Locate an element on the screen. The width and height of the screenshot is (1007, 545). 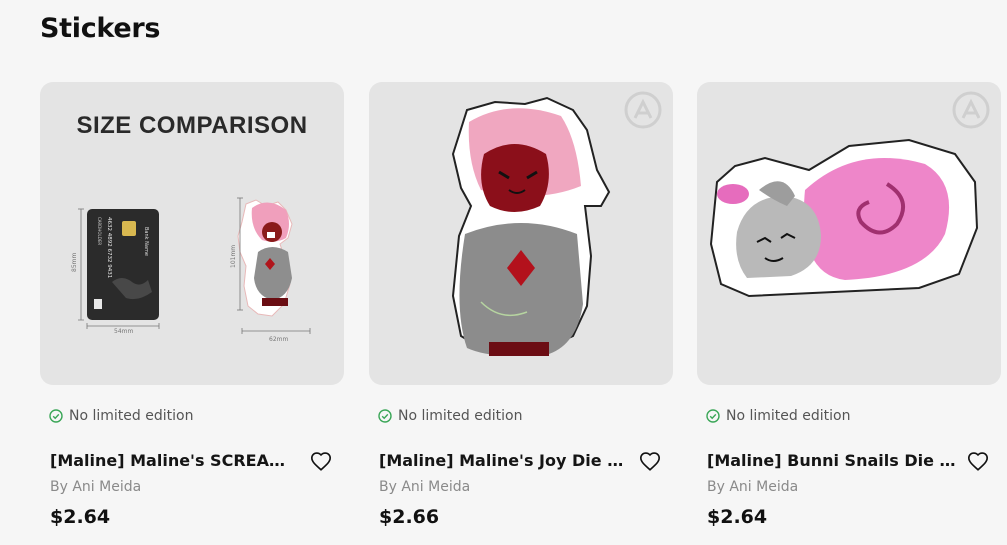
svg-text: 54mm is located at coordinates (123, 331).